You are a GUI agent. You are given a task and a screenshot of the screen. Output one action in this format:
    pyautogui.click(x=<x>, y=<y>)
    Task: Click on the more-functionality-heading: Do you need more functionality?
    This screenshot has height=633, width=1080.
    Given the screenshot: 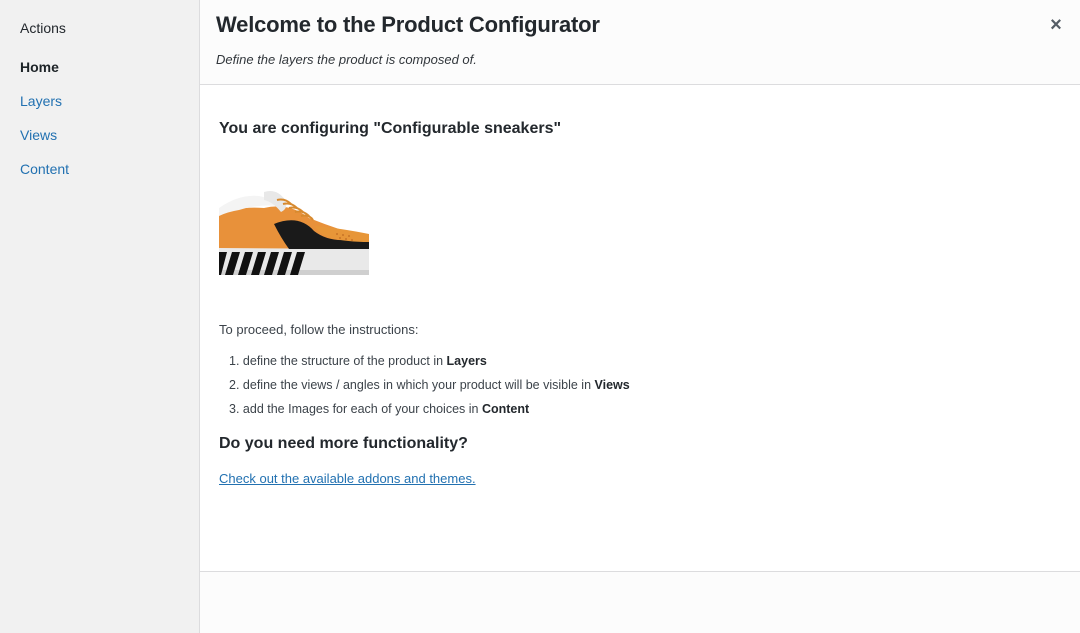 What is the action you would take?
    pyautogui.click(x=343, y=443)
    